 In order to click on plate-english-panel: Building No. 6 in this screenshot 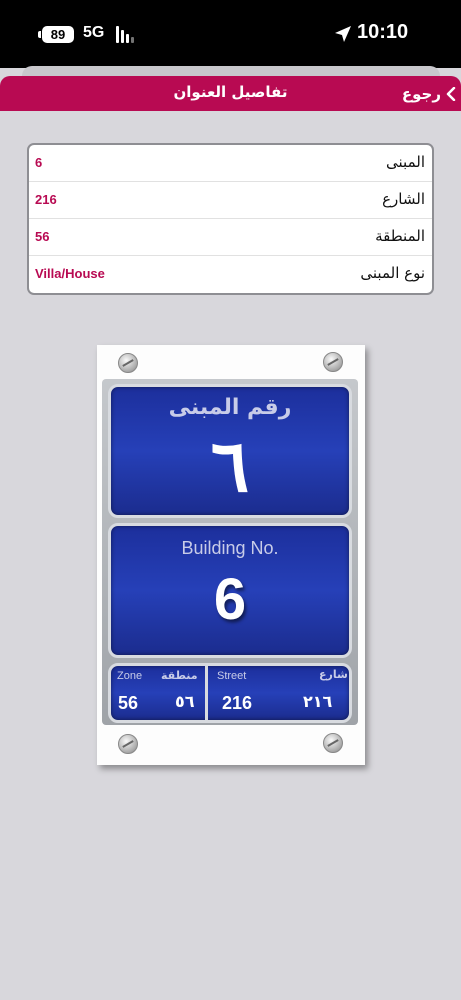, I will do `click(230, 590)`.